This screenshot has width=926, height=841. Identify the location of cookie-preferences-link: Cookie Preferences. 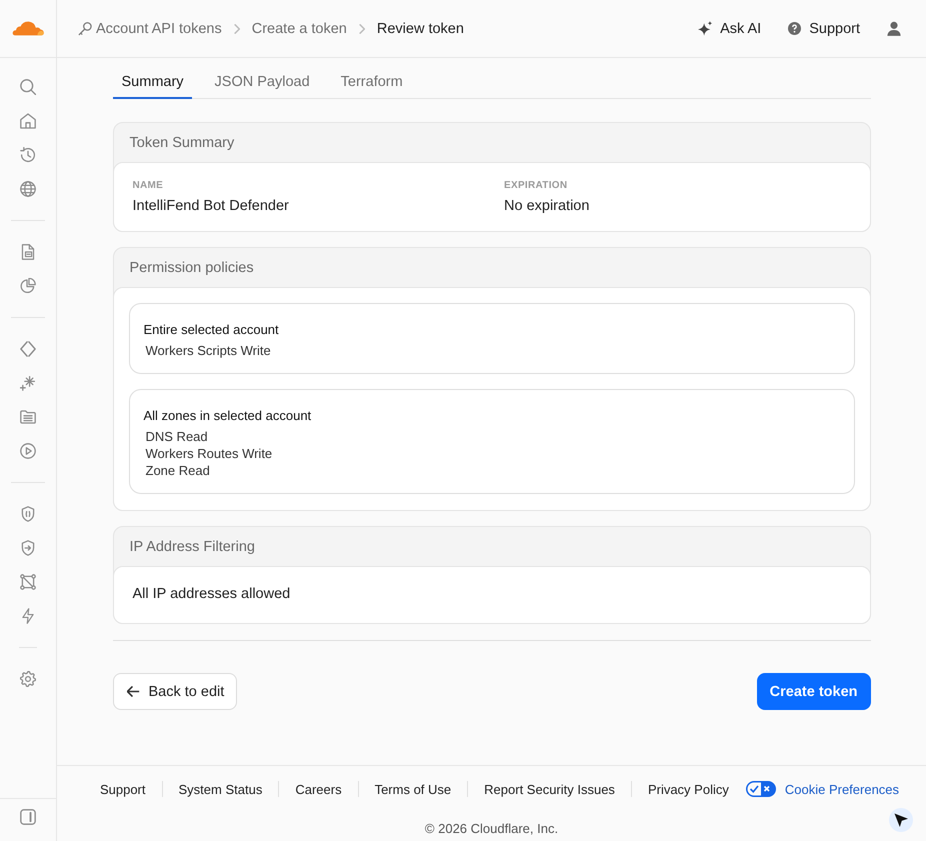
(842, 789).